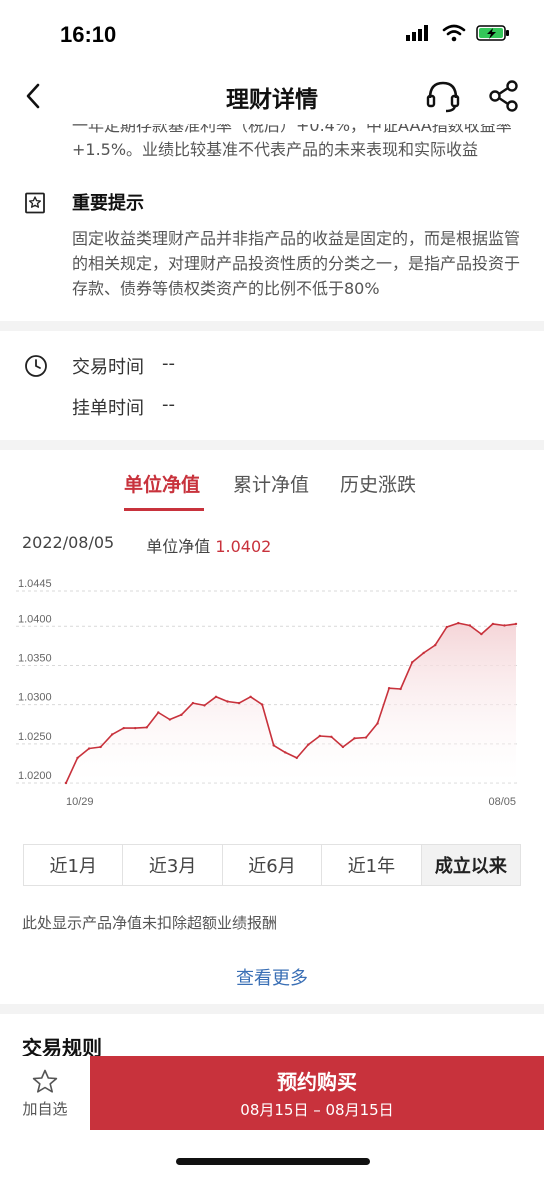  What do you see at coordinates (35, 658) in the screenshot?
I see `y-tick-label: 1.0350` at bounding box center [35, 658].